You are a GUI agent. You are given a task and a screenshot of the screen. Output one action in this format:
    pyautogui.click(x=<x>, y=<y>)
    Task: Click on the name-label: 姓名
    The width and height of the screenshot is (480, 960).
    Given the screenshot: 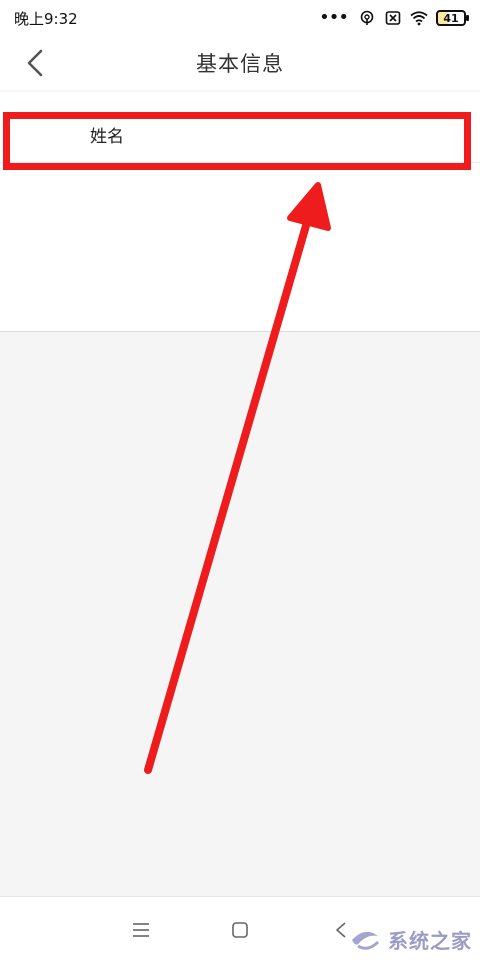 What is the action you would take?
    pyautogui.click(x=107, y=136)
    